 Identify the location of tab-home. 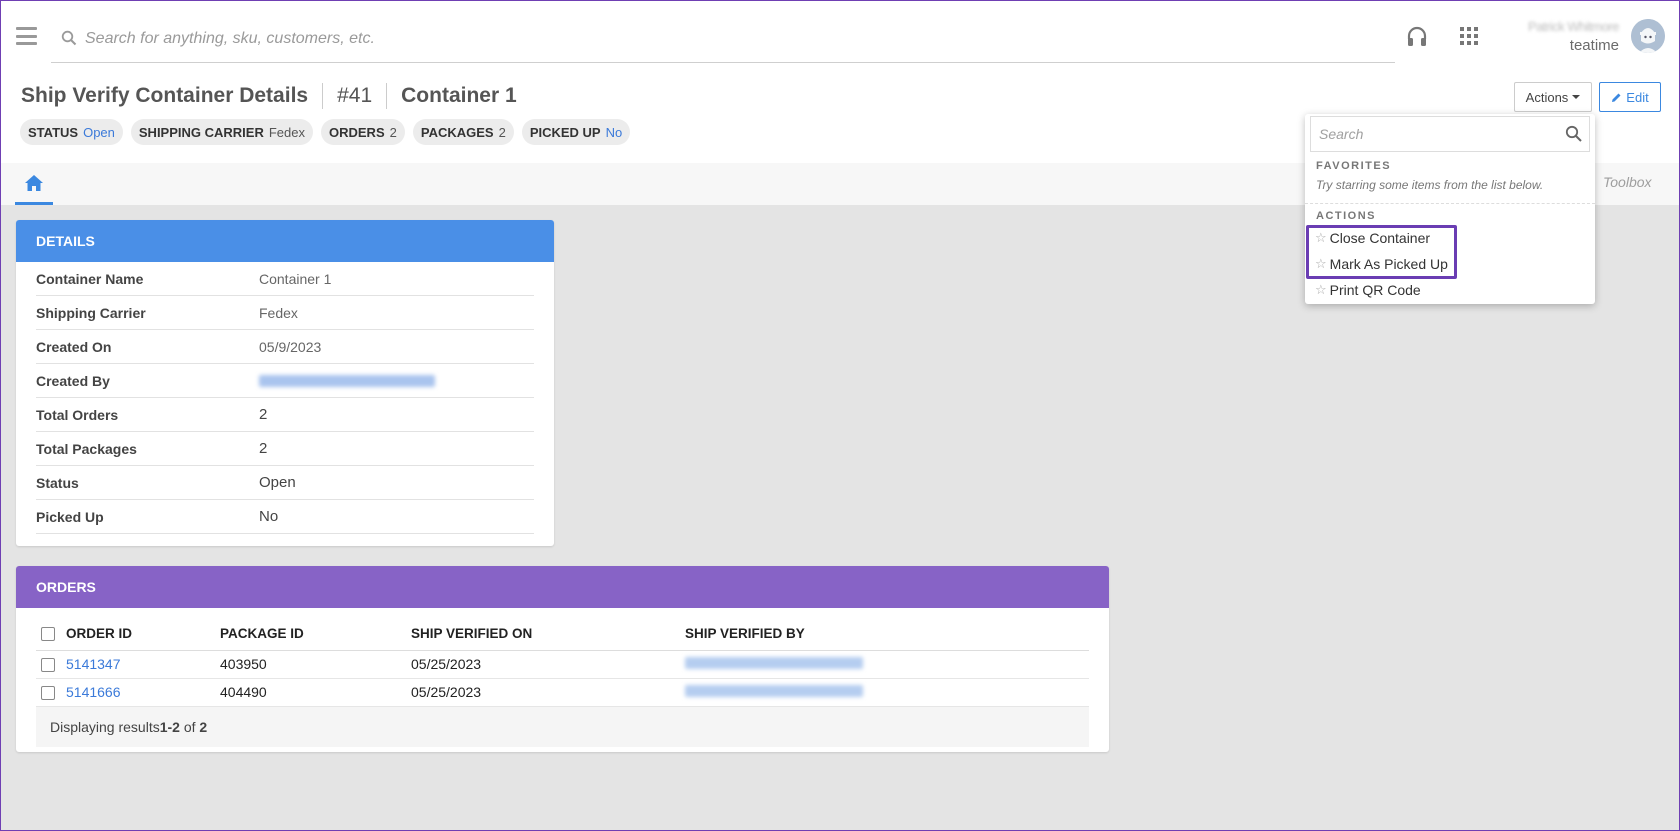
(34, 184).